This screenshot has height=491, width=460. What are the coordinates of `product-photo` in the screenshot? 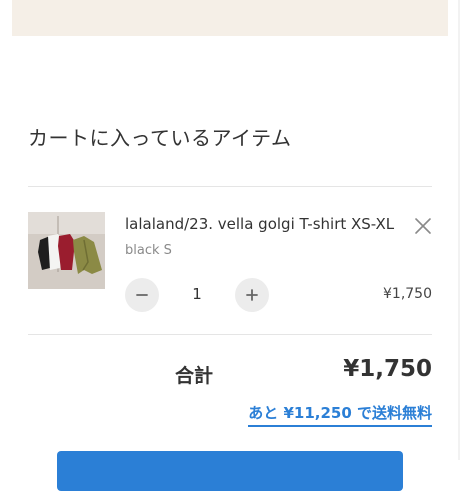 It's located at (66, 250).